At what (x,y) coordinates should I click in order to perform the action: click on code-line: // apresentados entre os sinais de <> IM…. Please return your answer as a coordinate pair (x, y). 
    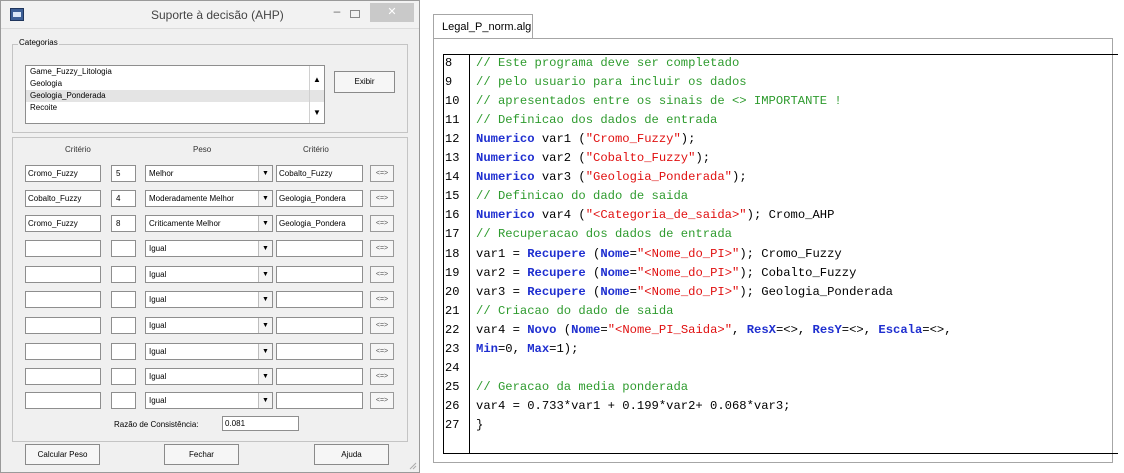
    Looking at the image, I should click on (659, 101).